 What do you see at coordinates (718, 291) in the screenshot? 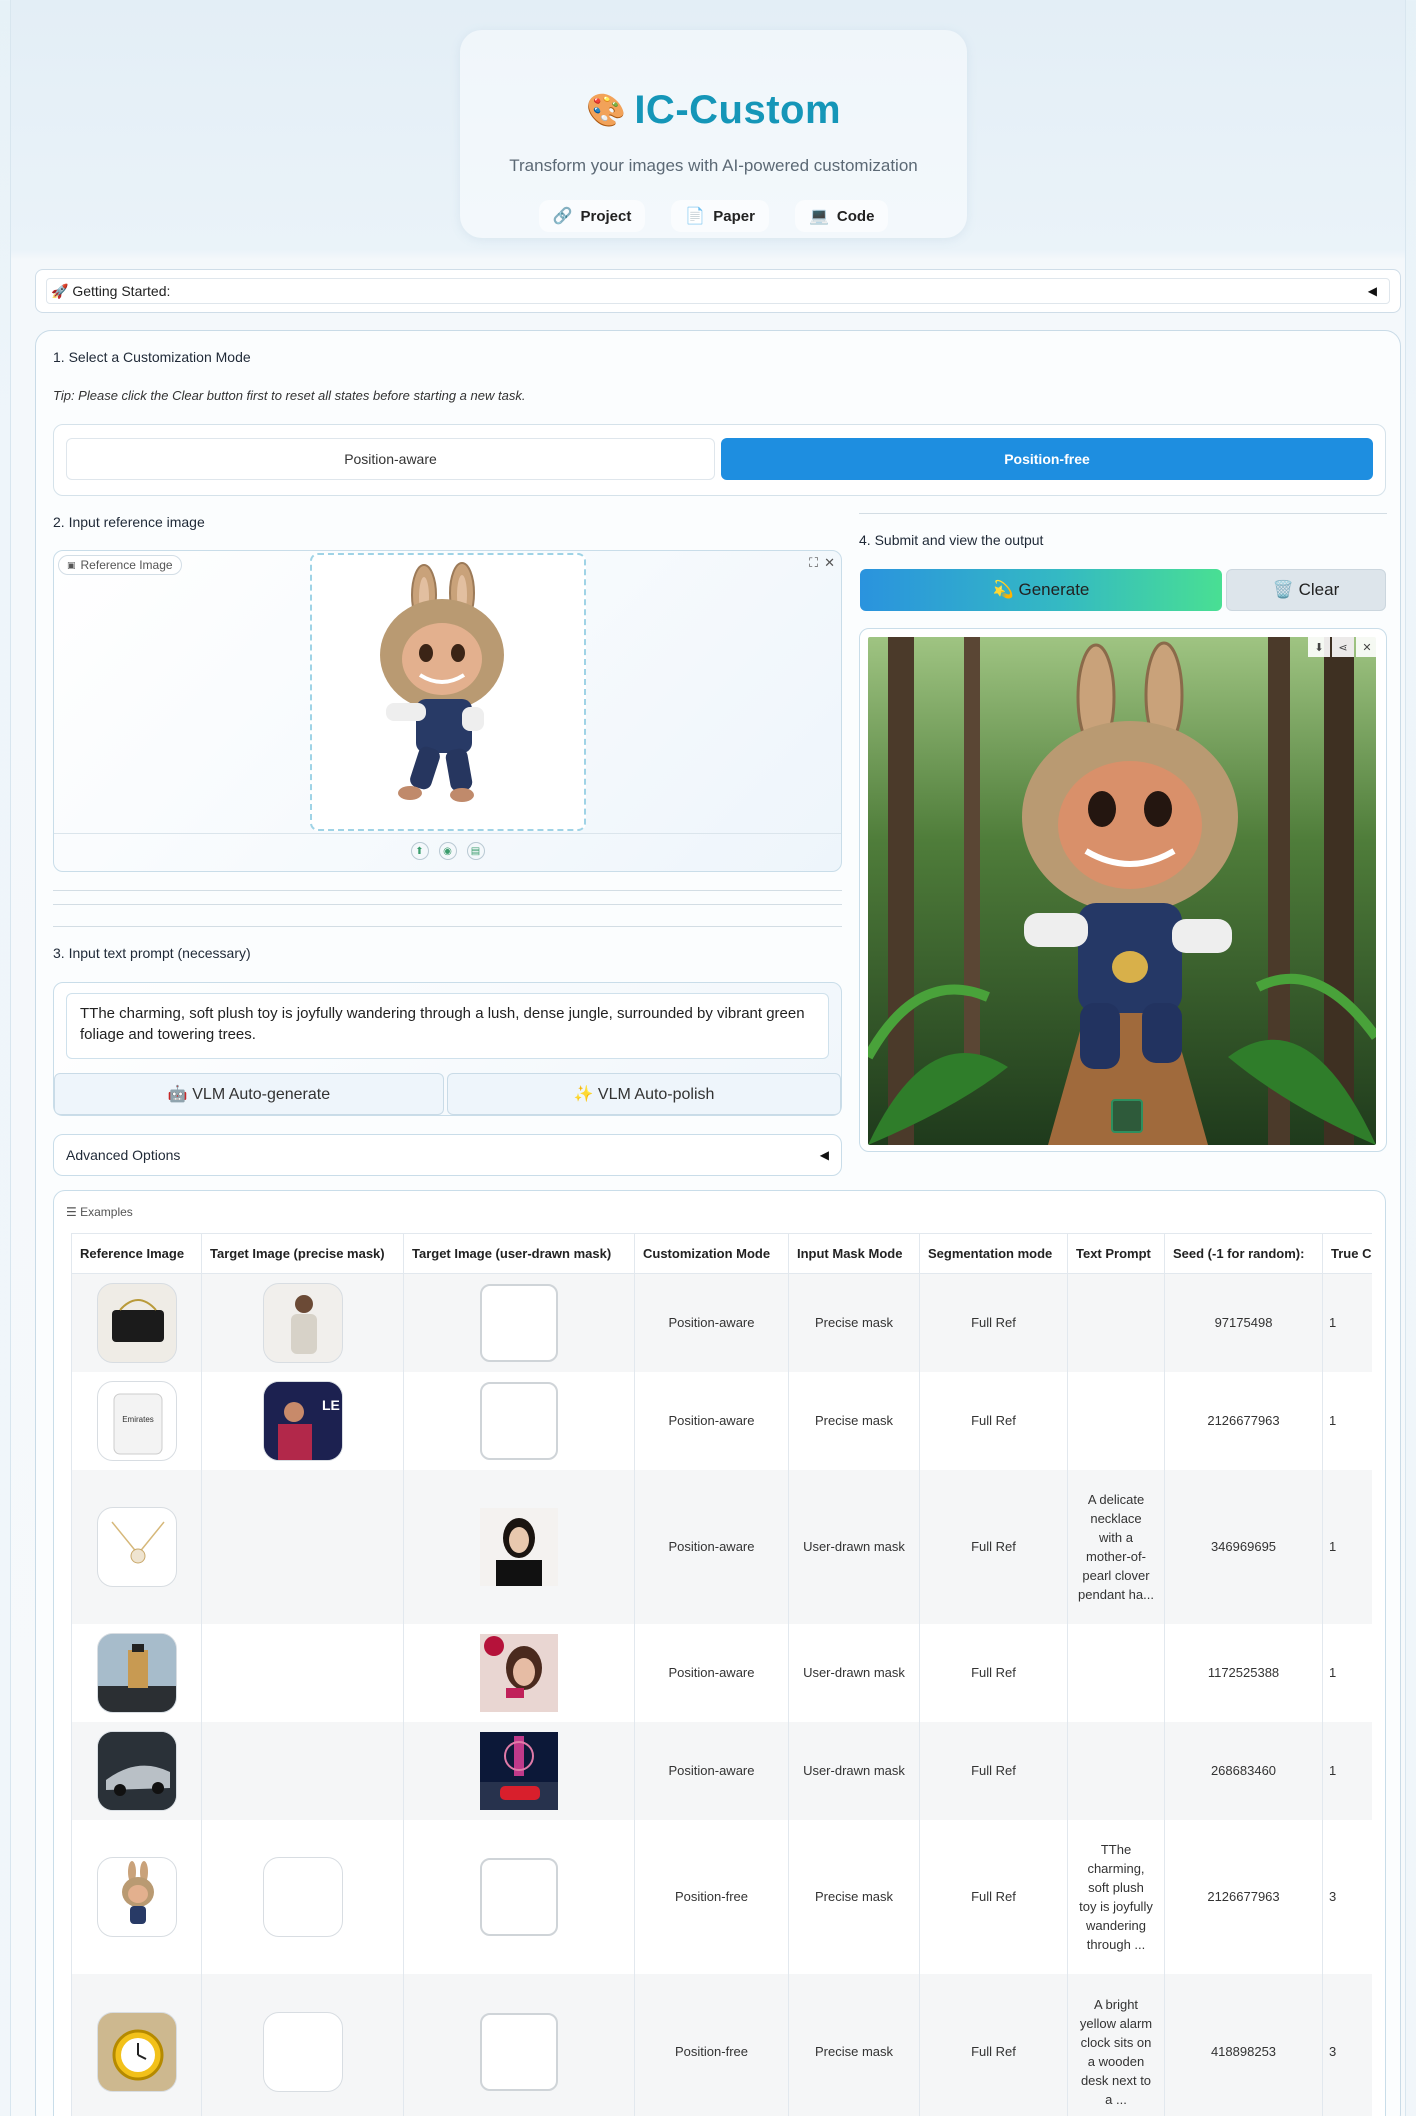
I see `getting-started-accordion: 🚀 Getting Started: ◀` at bounding box center [718, 291].